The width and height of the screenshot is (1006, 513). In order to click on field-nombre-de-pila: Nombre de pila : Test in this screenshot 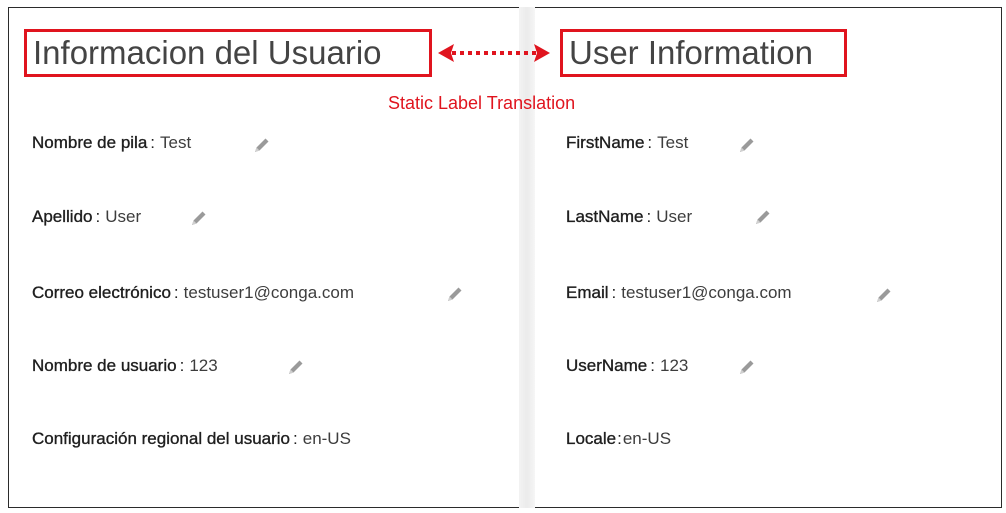, I will do `click(111, 143)`.